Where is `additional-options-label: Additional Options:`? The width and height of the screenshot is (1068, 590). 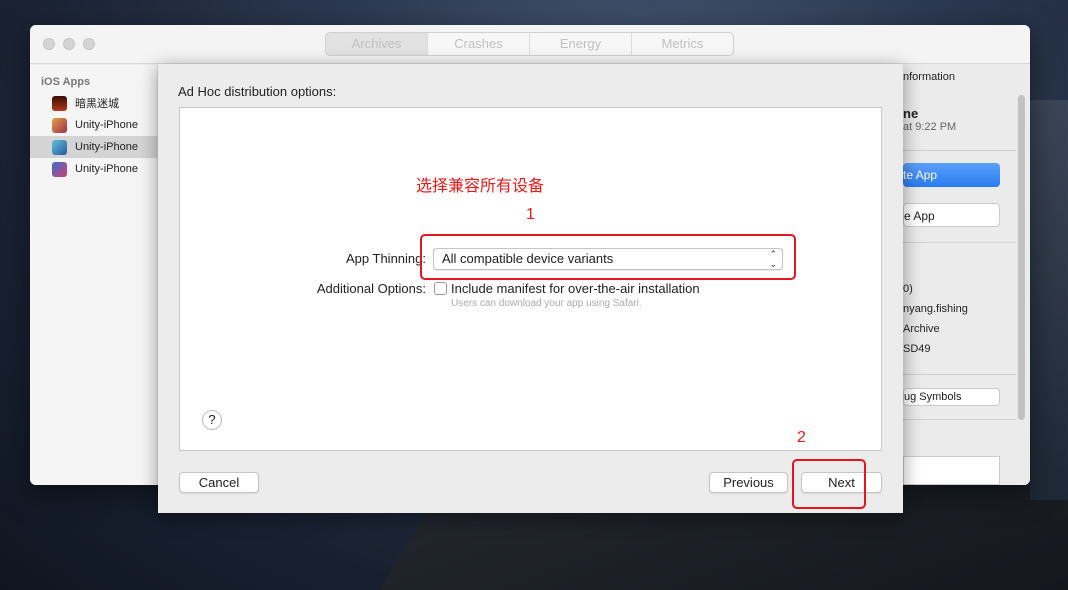 additional-options-label: Additional Options: is located at coordinates (371, 288).